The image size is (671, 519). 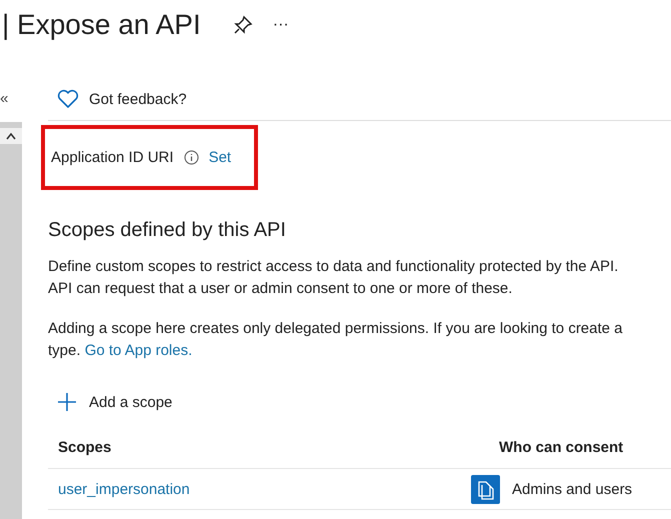 What do you see at coordinates (167, 230) in the screenshot?
I see `section-heading: Scopes defined by this API` at bounding box center [167, 230].